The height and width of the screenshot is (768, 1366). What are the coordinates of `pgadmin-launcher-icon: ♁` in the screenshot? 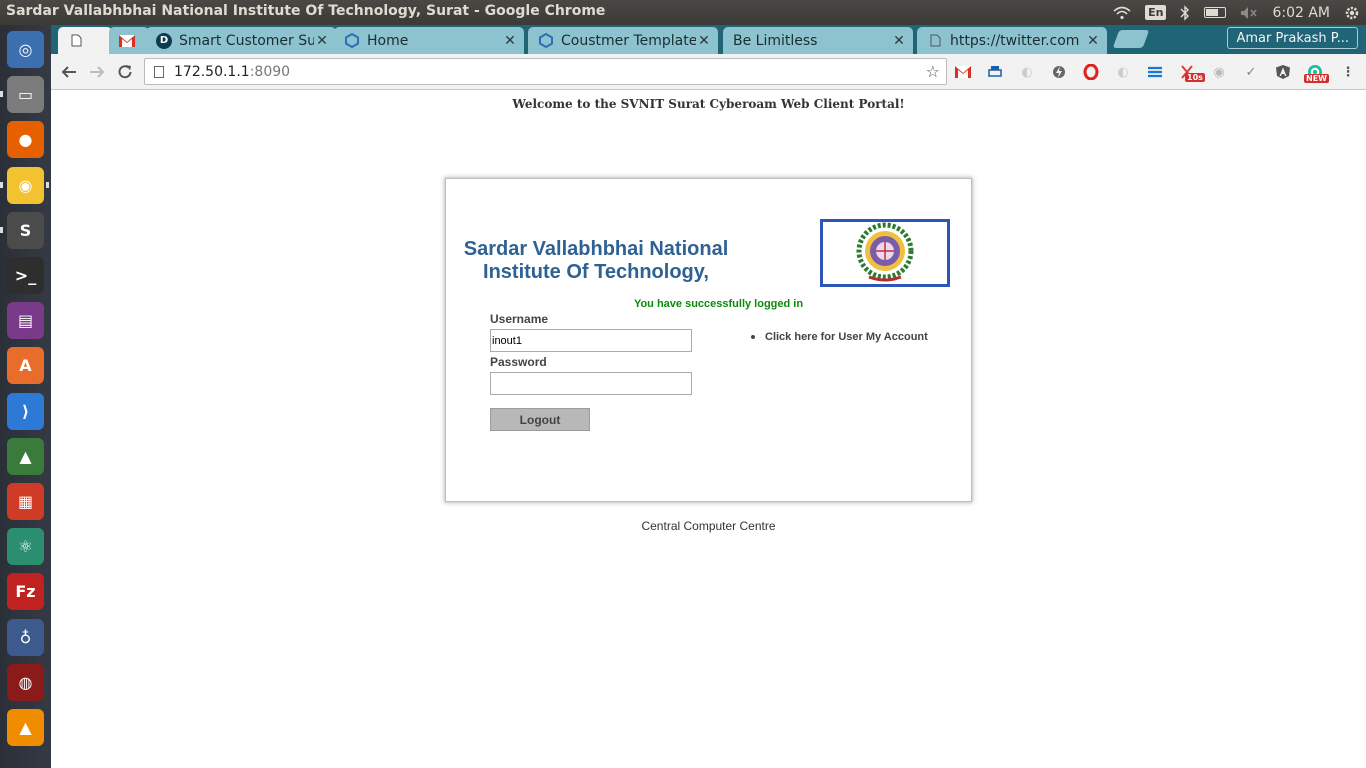 It's located at (25, 637).